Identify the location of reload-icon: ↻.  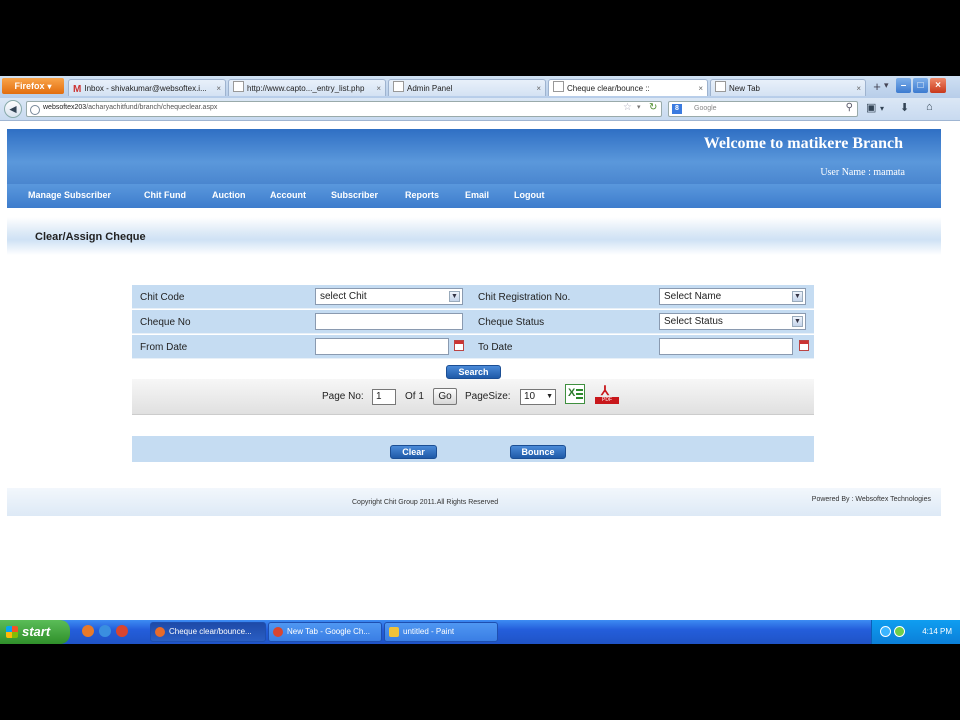
(653, 107).